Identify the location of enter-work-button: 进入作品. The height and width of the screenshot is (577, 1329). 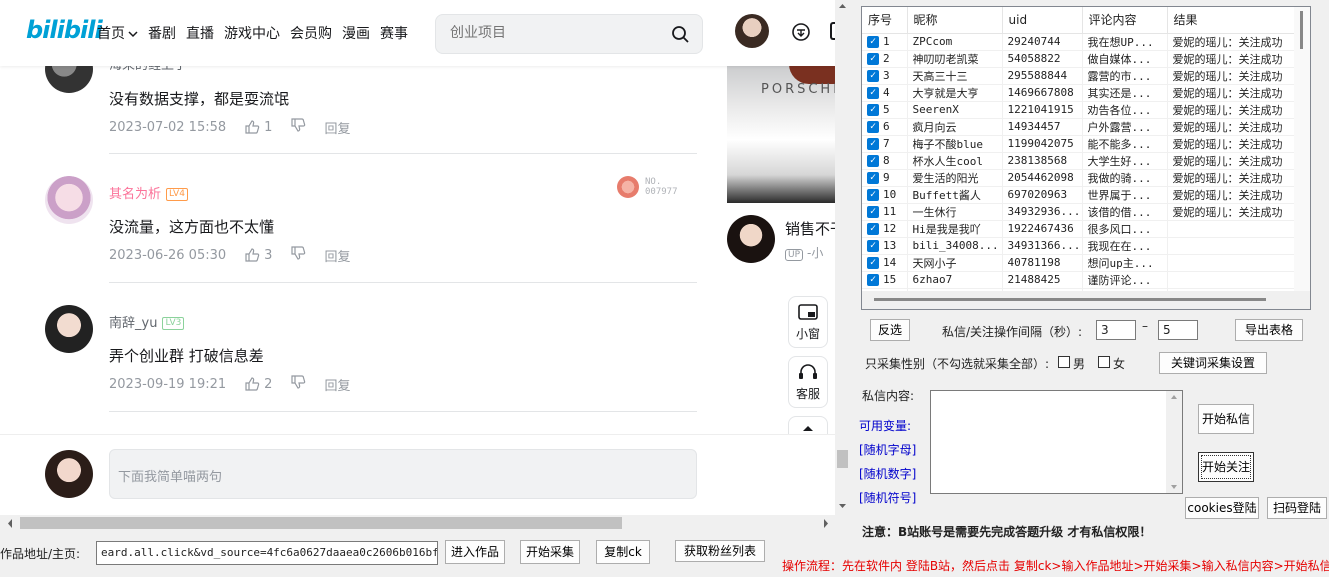
(475, 552).